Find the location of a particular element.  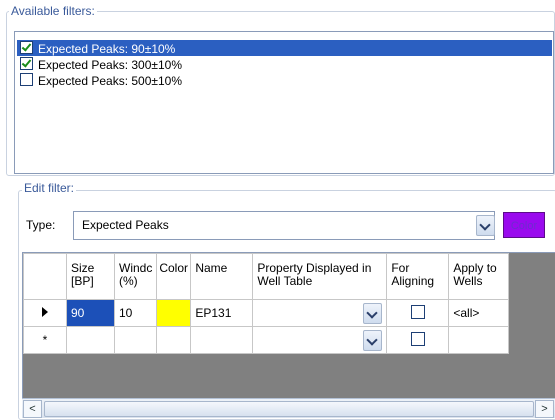

current-row-indicator is located at coordinates (45, 313).